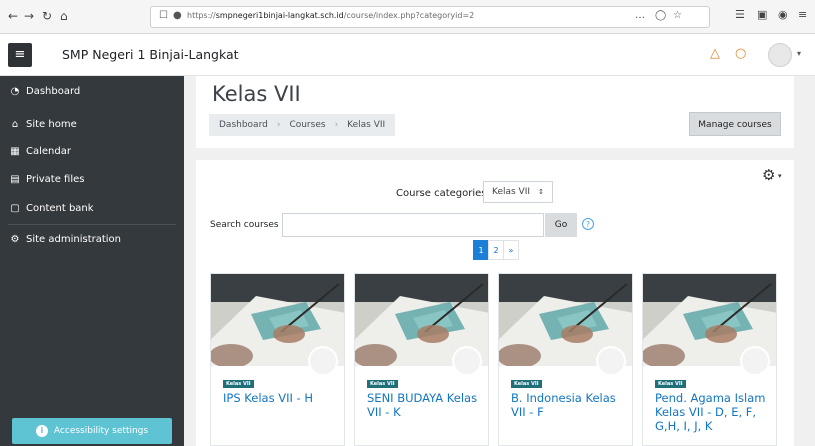 The height and width of the screenshot is (446, 815). What do you see at coordinates (740, 14) in the screenshot?
I see `library-icon: ☰` at bounding box center [740, 14].